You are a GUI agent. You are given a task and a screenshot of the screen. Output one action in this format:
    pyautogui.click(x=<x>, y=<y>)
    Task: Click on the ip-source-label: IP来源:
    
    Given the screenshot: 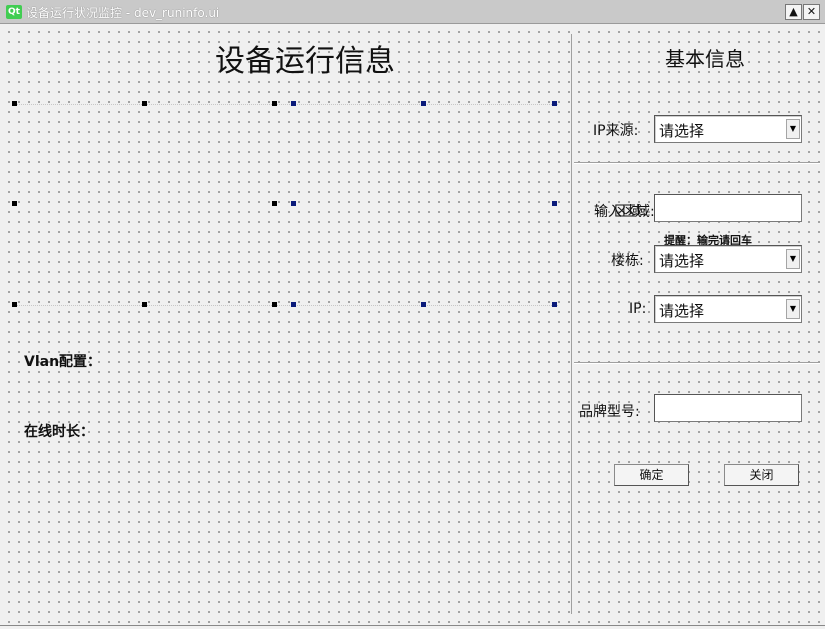 What is the action you would take?
    pyautogui.click(x=616, y=131)
    